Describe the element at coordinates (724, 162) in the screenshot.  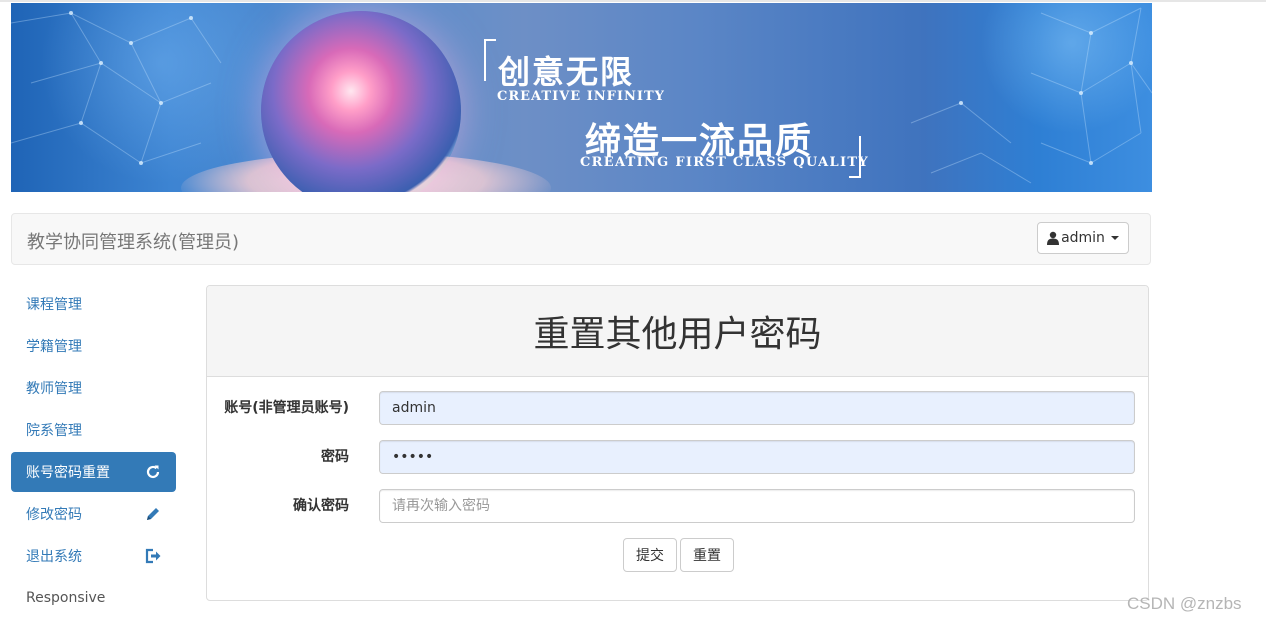
I see `banner-tagline-en: CREATING FIRST CLASS QUALITY` at that location.